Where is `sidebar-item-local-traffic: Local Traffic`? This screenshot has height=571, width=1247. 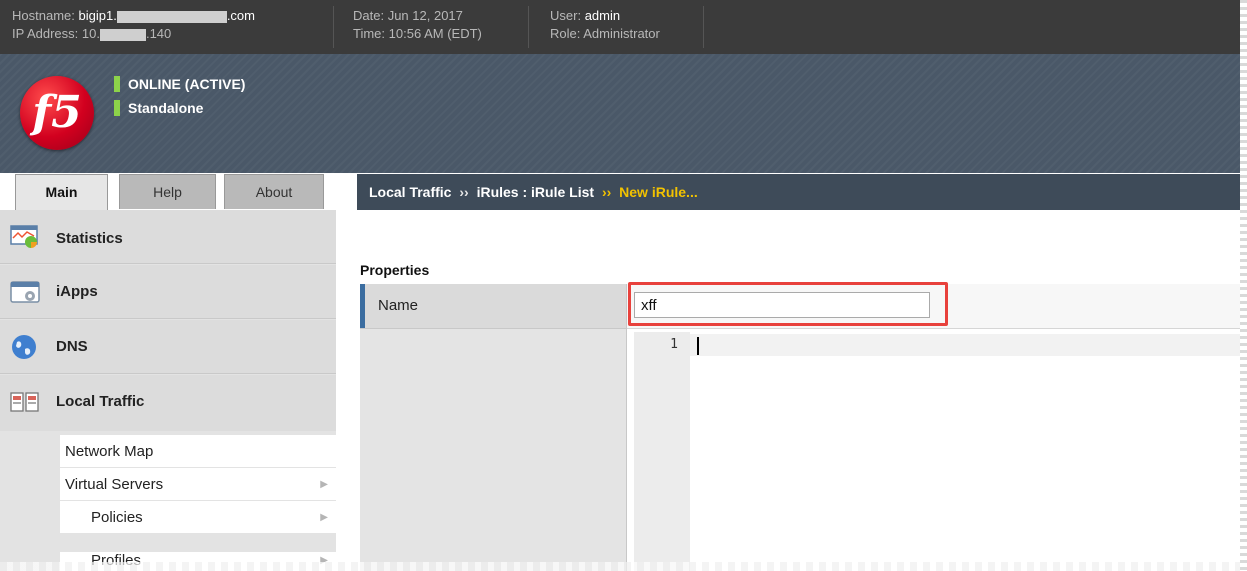 sidebar-item-local-traffic: Local Traffic is located at coordinates (168, 403).